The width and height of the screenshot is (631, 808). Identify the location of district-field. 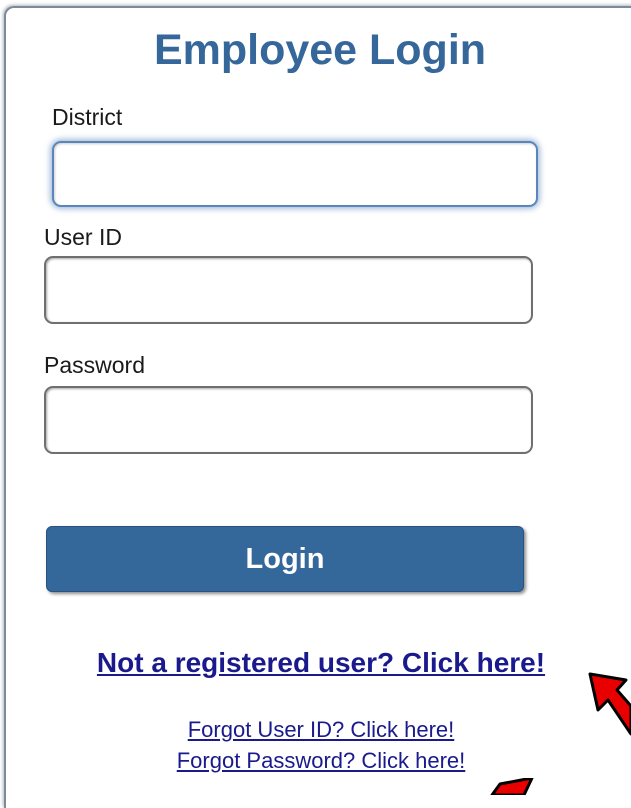
(295, 174).